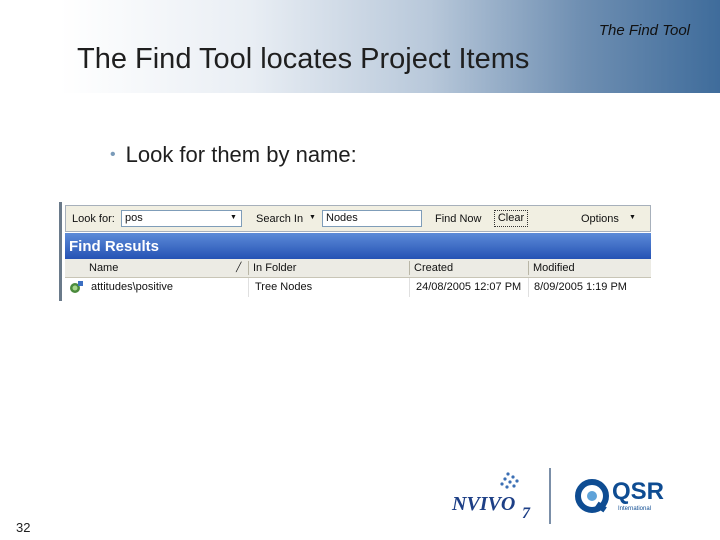  Describe the element at coordinates (23, 527) in the screenshot. I see `page-number: 32` at that location.